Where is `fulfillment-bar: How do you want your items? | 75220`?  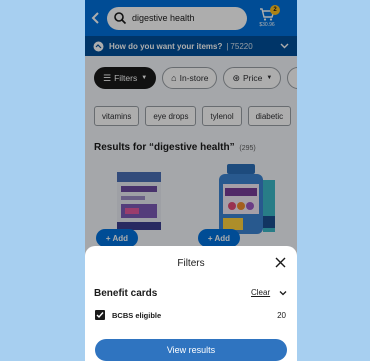 fulfillment-bar: How do you want your items? | 75220 is located at coordinates (191, 46).